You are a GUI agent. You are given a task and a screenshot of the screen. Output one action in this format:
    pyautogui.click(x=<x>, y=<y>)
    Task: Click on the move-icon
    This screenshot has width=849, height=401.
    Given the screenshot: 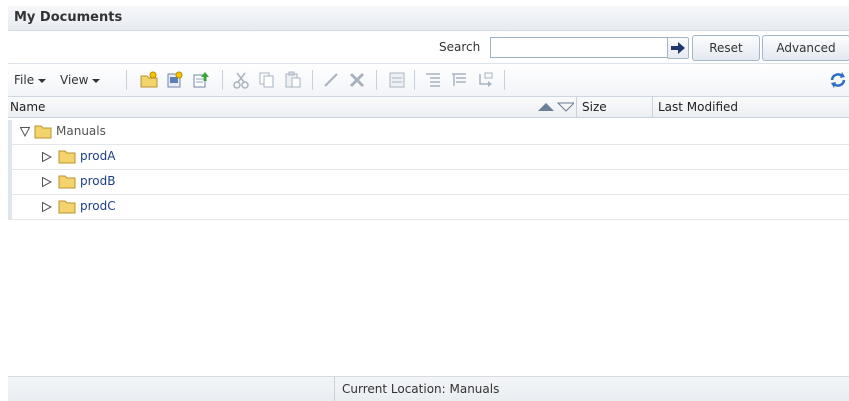 What is the action you would take?
    pyautogui.click(x=485, y=80)
    